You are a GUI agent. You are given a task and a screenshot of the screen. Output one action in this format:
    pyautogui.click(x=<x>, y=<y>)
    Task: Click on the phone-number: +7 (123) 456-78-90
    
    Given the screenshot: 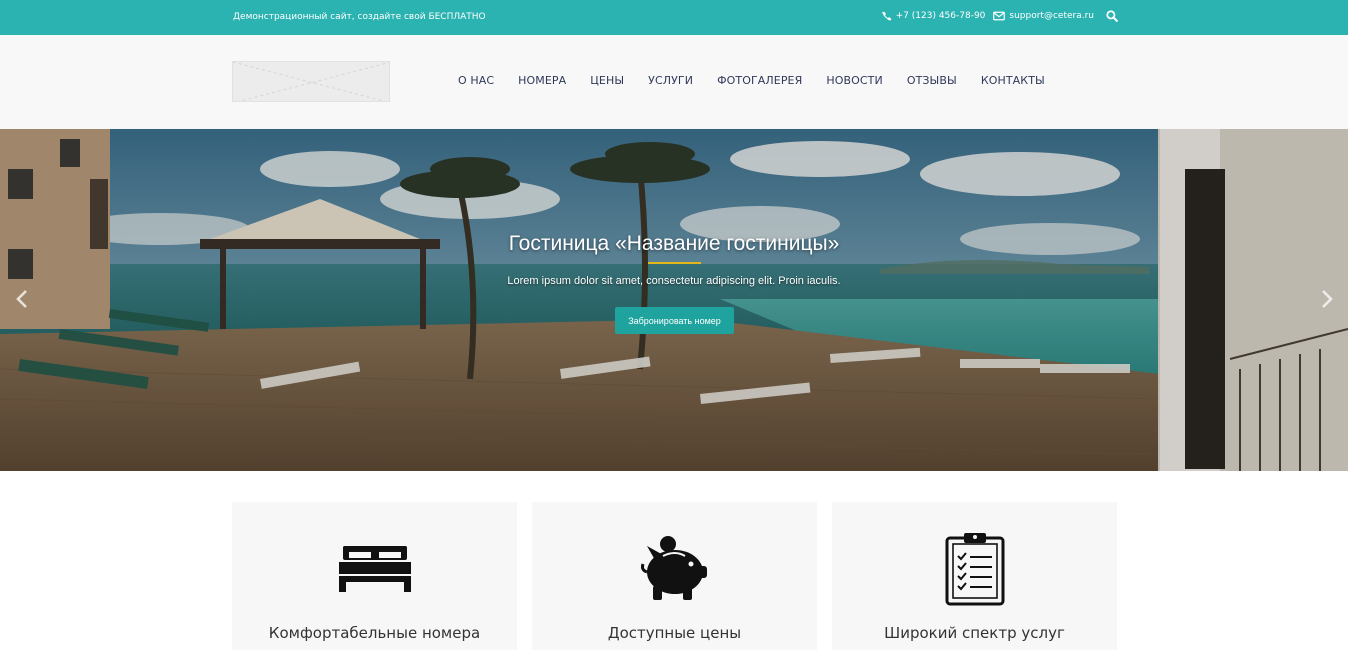 What is the action you would take?
    pyautogui.click(x=940, y=16)
    